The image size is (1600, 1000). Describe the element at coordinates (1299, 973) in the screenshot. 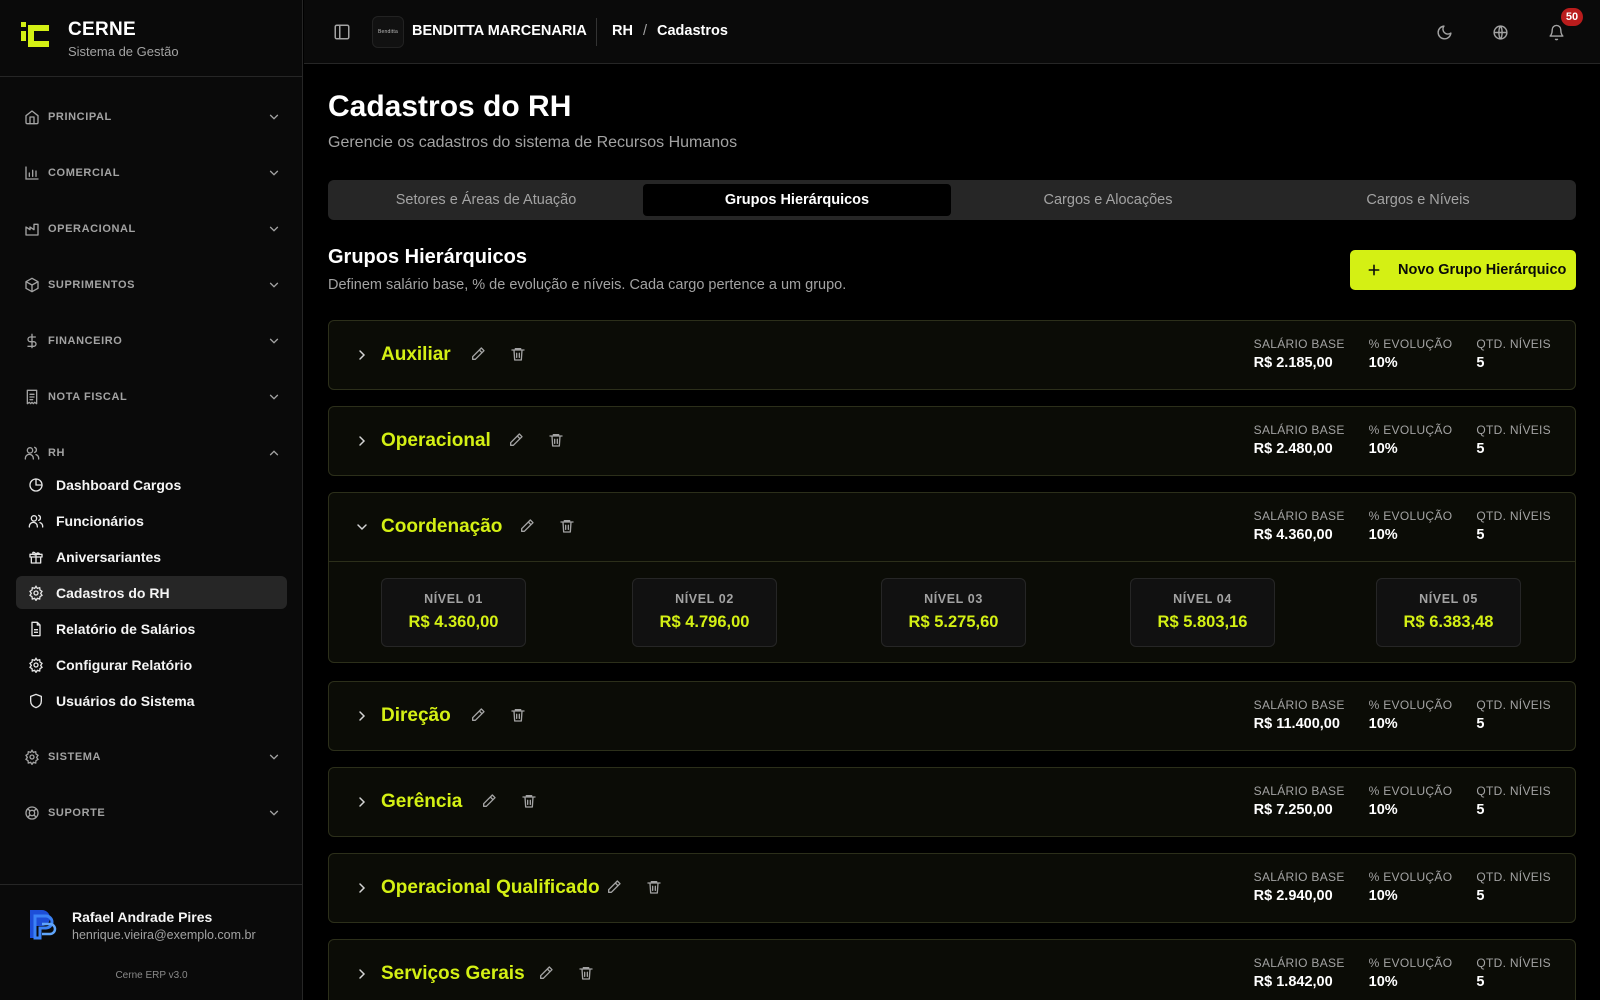

I see `stat-salario-base: SALÁRIO BASE R$ 1.842,00` at that location.